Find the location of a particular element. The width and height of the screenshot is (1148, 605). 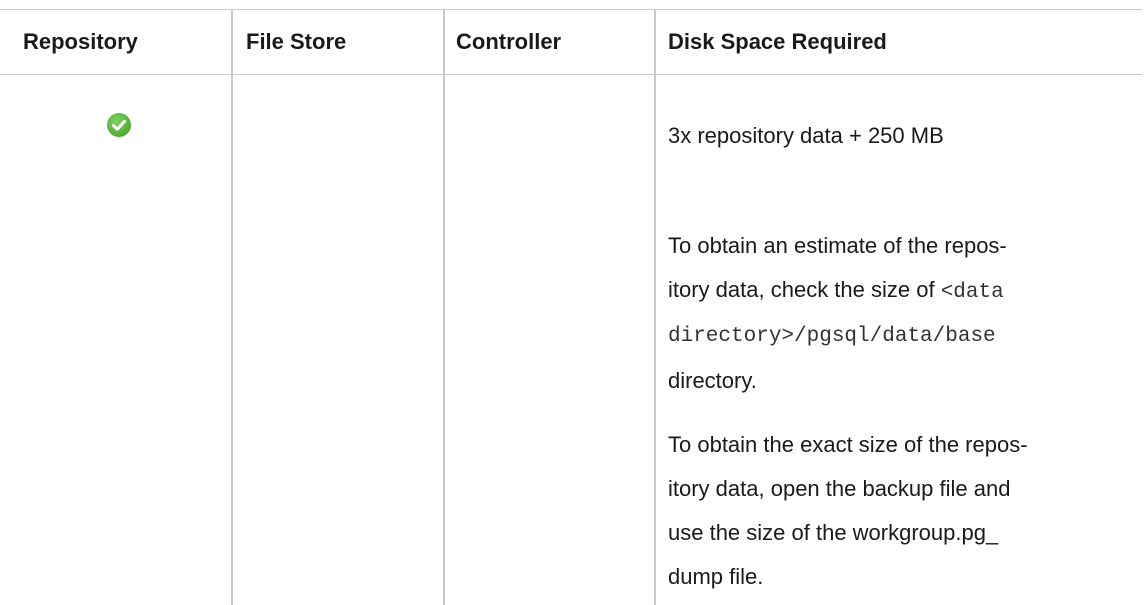

check-circle-icon is located at coordinates (119, 125).